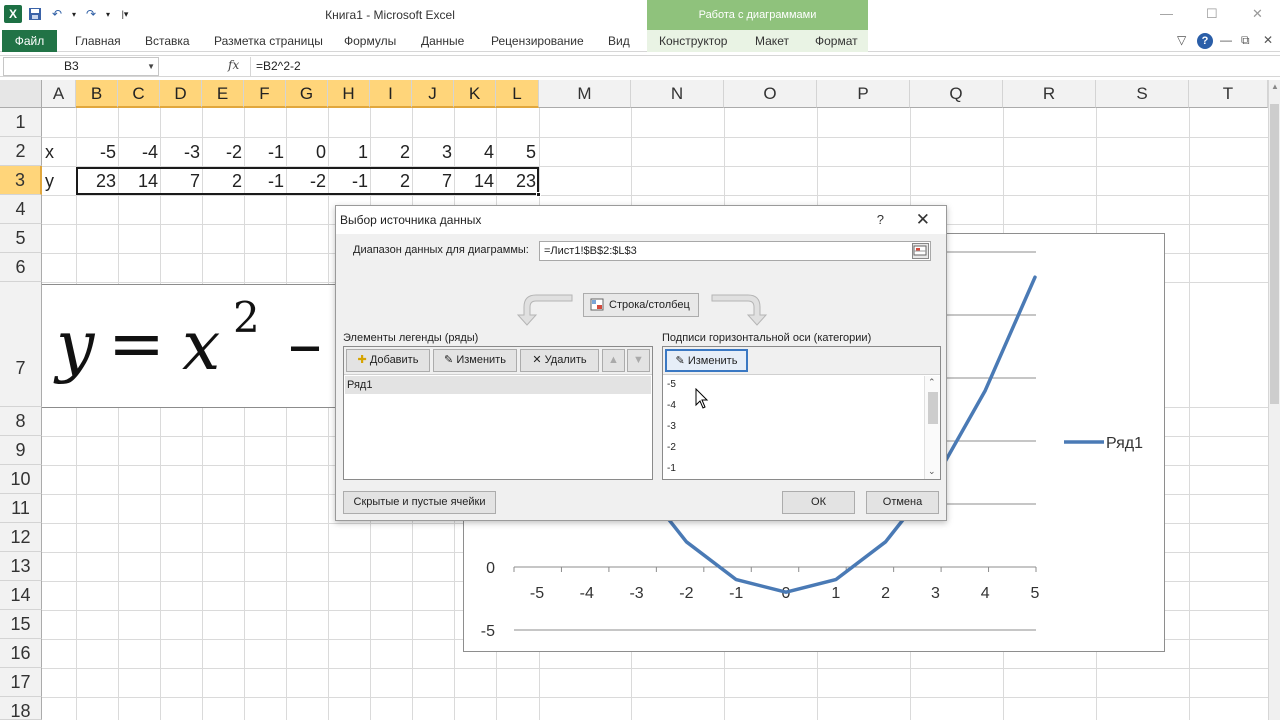 The image size is (1280, 720). Describe the element at coordinates (836, 41) in the screenshot. I see `tab-format: Формат` at that location.